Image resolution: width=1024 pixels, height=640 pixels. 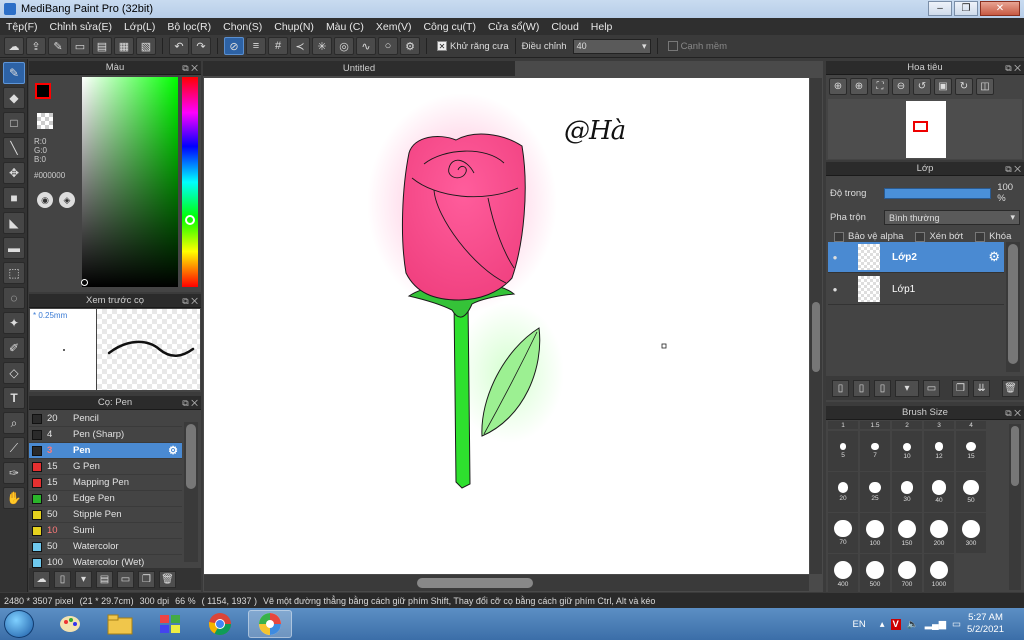 I want to click on lock-checkbox, so click(x=980, y=236).